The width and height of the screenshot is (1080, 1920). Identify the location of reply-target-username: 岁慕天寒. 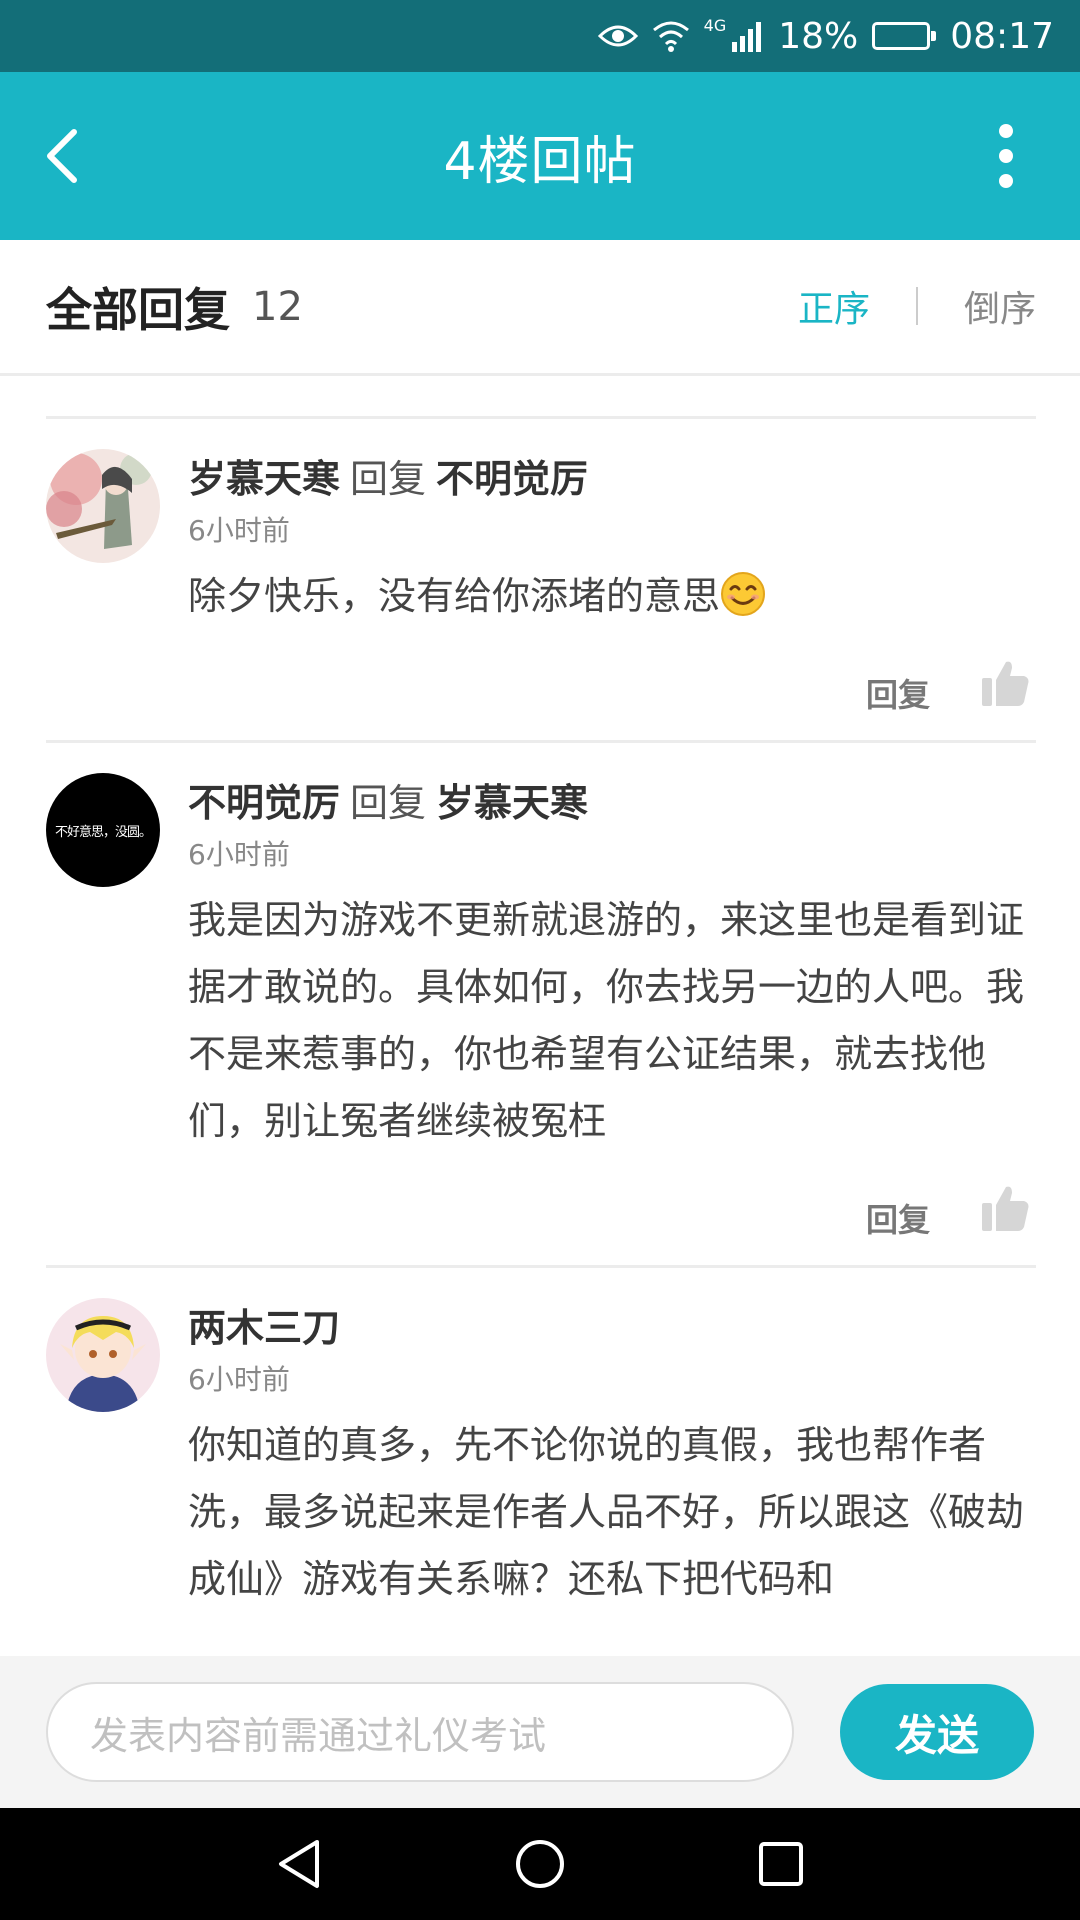
(512, 803).